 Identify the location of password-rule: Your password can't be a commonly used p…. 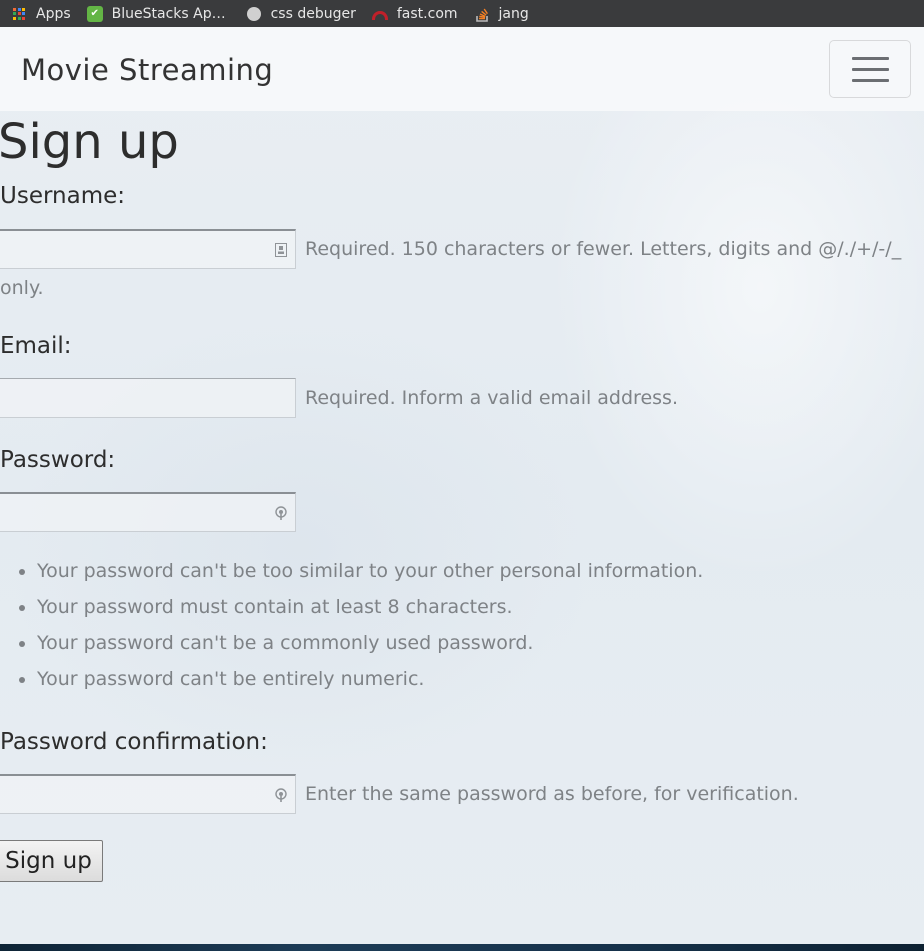
(370, 645).